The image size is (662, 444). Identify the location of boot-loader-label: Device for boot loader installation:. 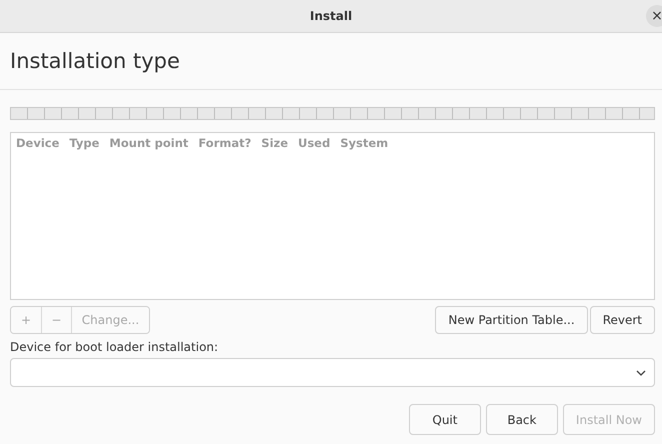
(115, 347).